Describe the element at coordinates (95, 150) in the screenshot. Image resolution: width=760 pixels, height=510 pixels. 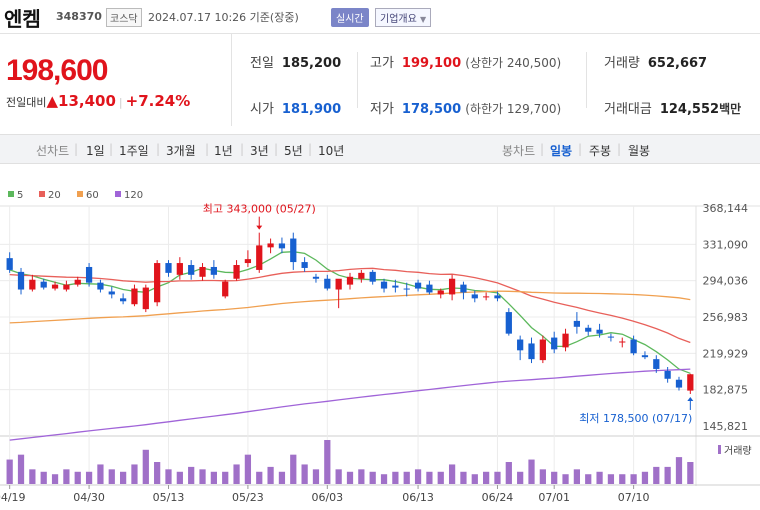
I see `period-1d: 1일` at that location.